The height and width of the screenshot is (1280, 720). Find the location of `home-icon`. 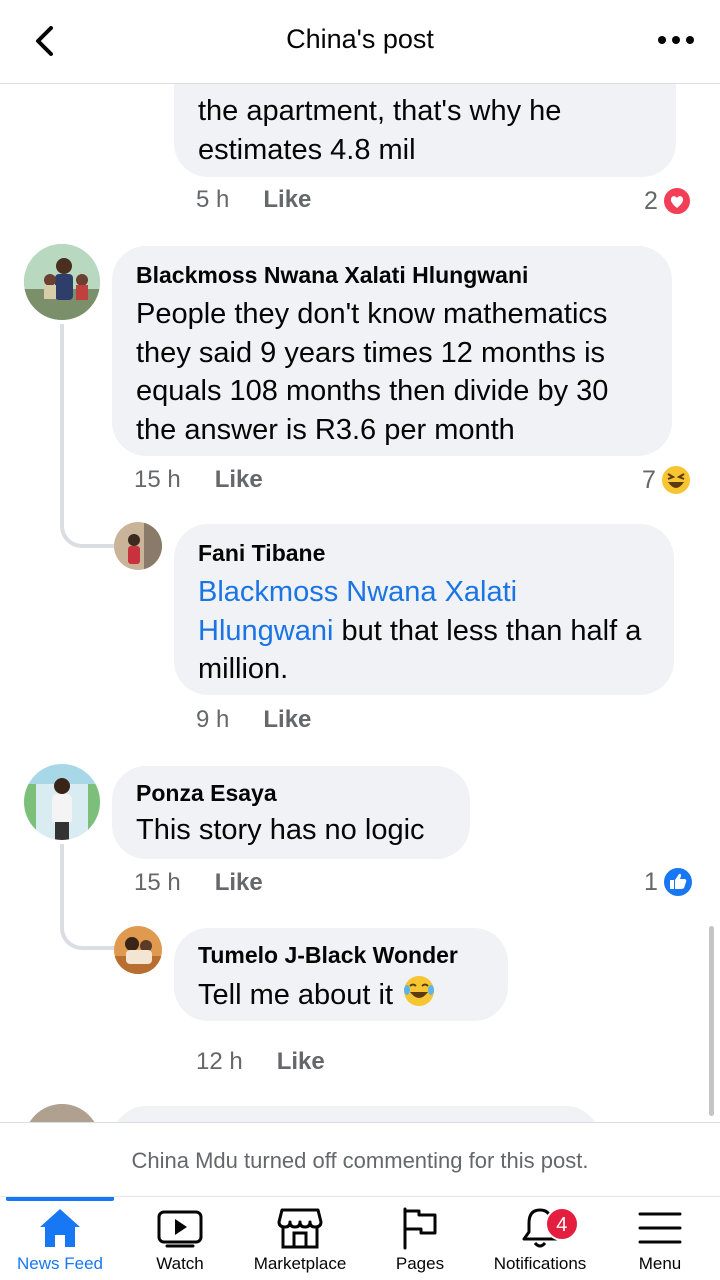

home-icon is located at coordinates (60, 1228).